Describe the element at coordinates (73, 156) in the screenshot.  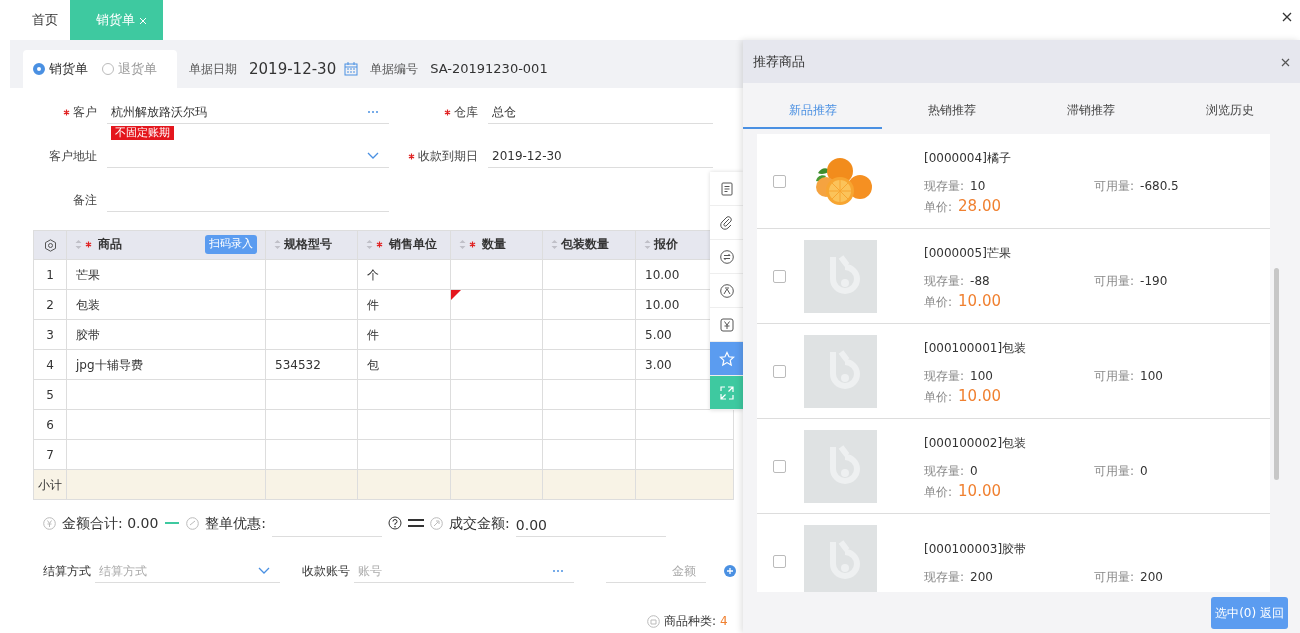
I see `field-label: 客户地址` at that location.